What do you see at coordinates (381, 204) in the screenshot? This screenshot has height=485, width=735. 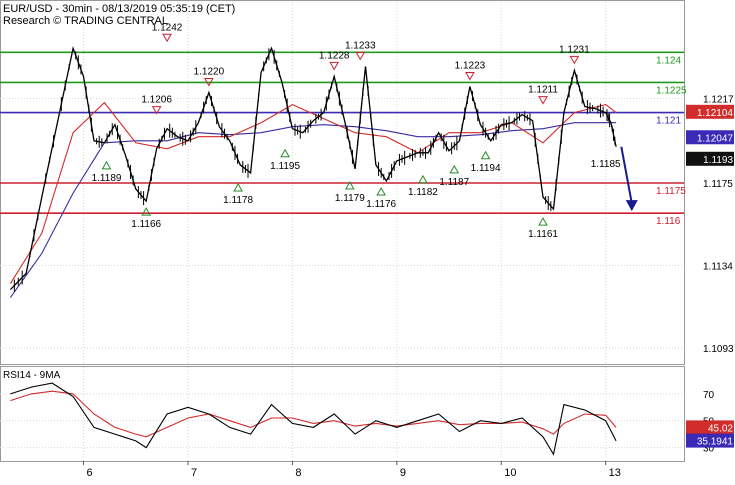 I see `swing-low-label: 1.1176` at bounding box center [381, 204].